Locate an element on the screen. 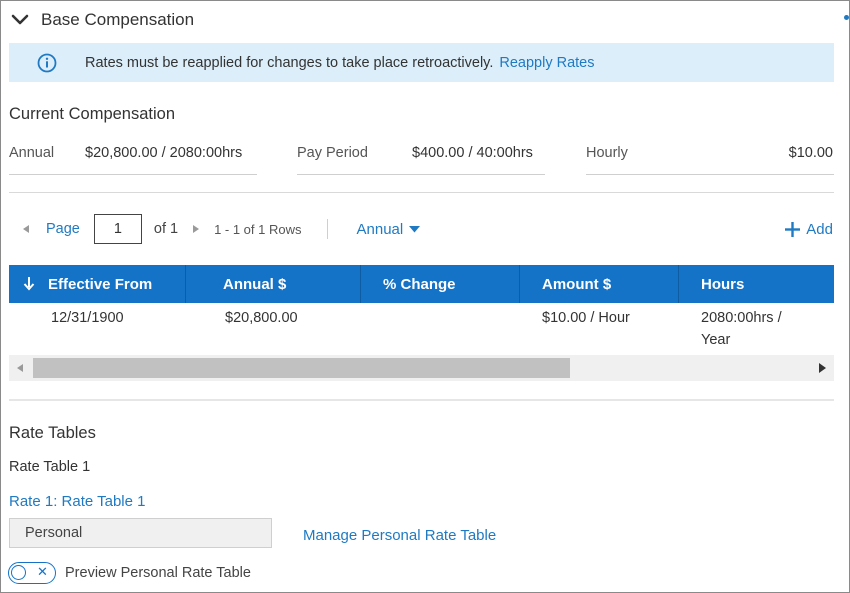  column-header-hours: Hours is located at coordinates (756, 284).